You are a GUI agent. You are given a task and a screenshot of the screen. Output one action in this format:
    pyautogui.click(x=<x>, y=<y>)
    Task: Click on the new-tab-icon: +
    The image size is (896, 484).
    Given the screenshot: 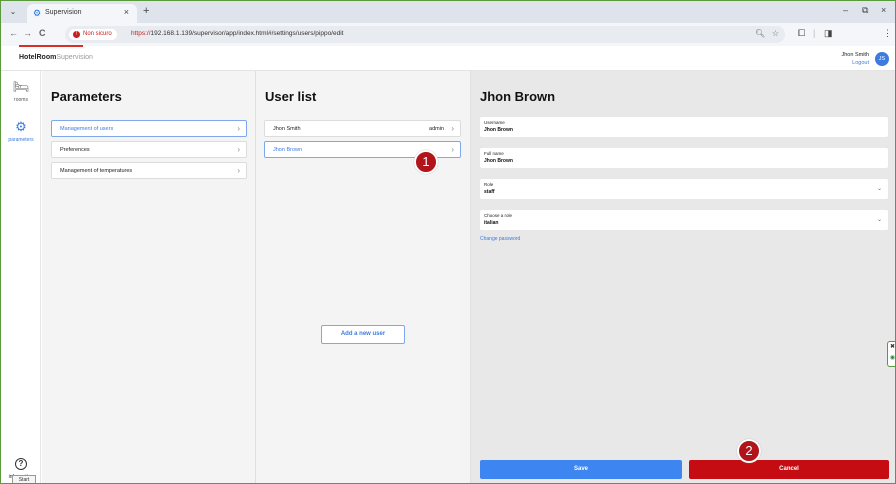 What is the action you would take?
    pyautogui.click(x=146, y=11)
    